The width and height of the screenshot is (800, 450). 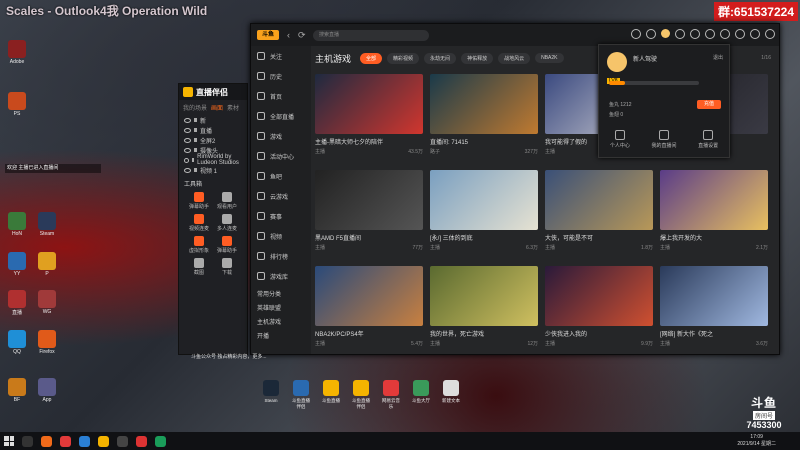 I want to click on refresh-icon: ⟳, so click(x=302, y=35).